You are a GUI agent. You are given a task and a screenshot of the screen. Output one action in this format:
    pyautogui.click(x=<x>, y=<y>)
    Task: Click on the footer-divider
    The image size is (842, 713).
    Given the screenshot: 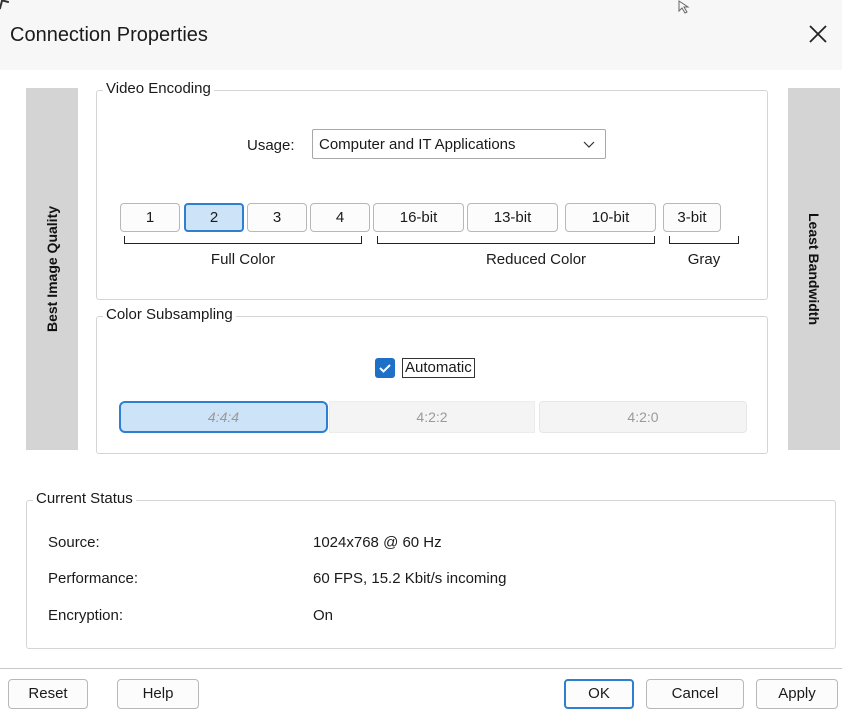 What is the action you would take?
    pyautogui.click(x=421, y=668)
    